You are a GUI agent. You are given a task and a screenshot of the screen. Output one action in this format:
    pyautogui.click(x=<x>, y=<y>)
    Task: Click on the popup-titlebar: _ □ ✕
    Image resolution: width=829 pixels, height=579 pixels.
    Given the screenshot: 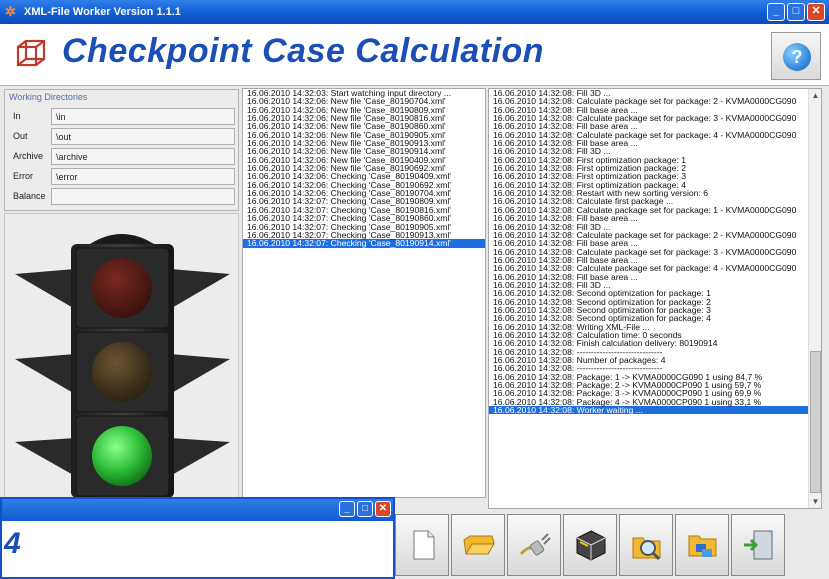 What is the action you would take?
    pyautogui.click(x=197, y=510)
    